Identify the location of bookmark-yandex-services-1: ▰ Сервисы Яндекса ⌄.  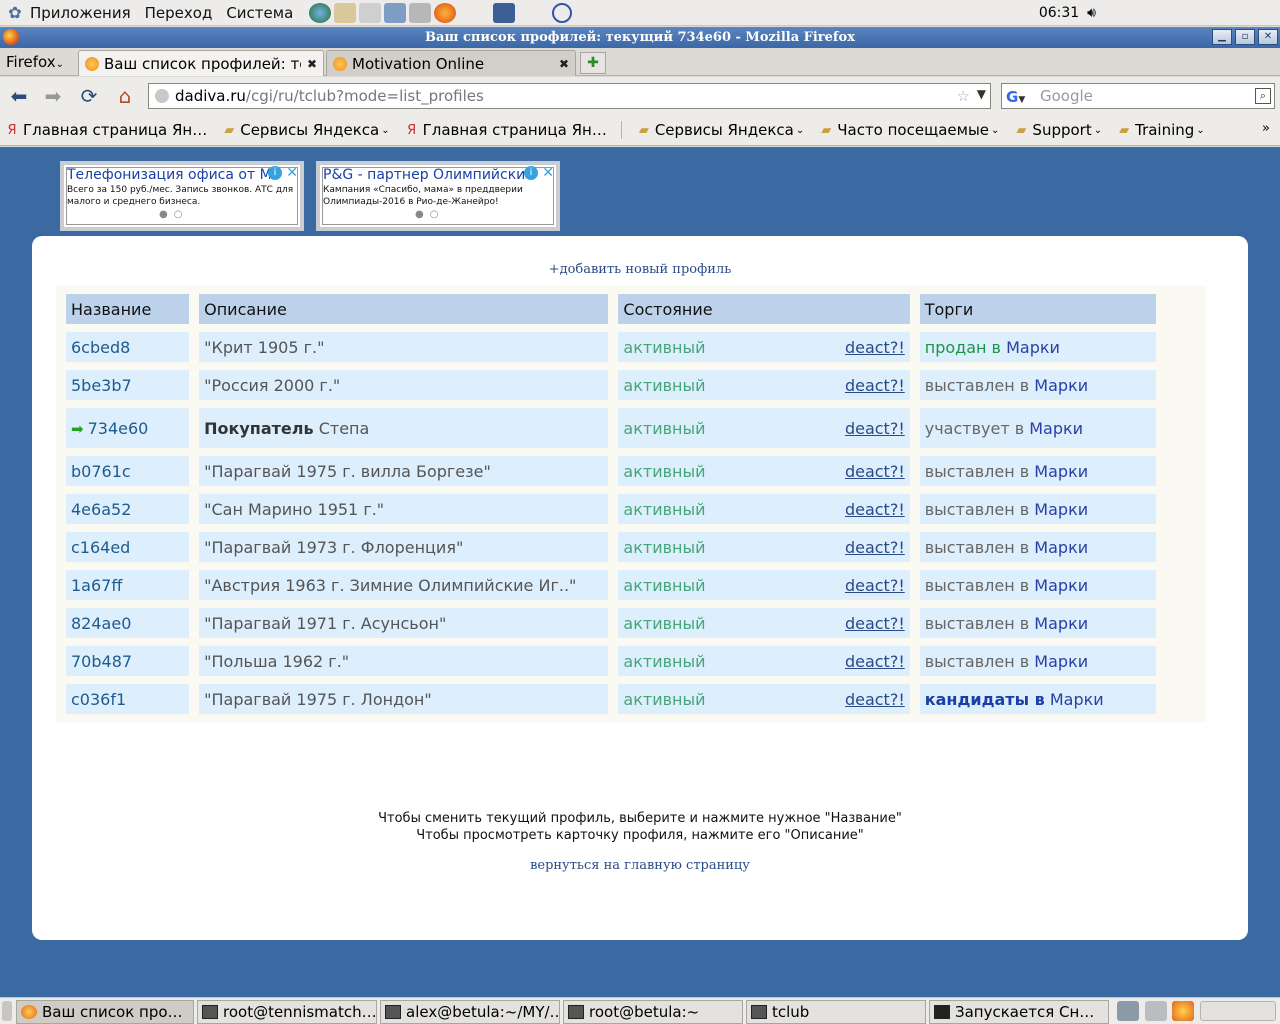
(305, 130).